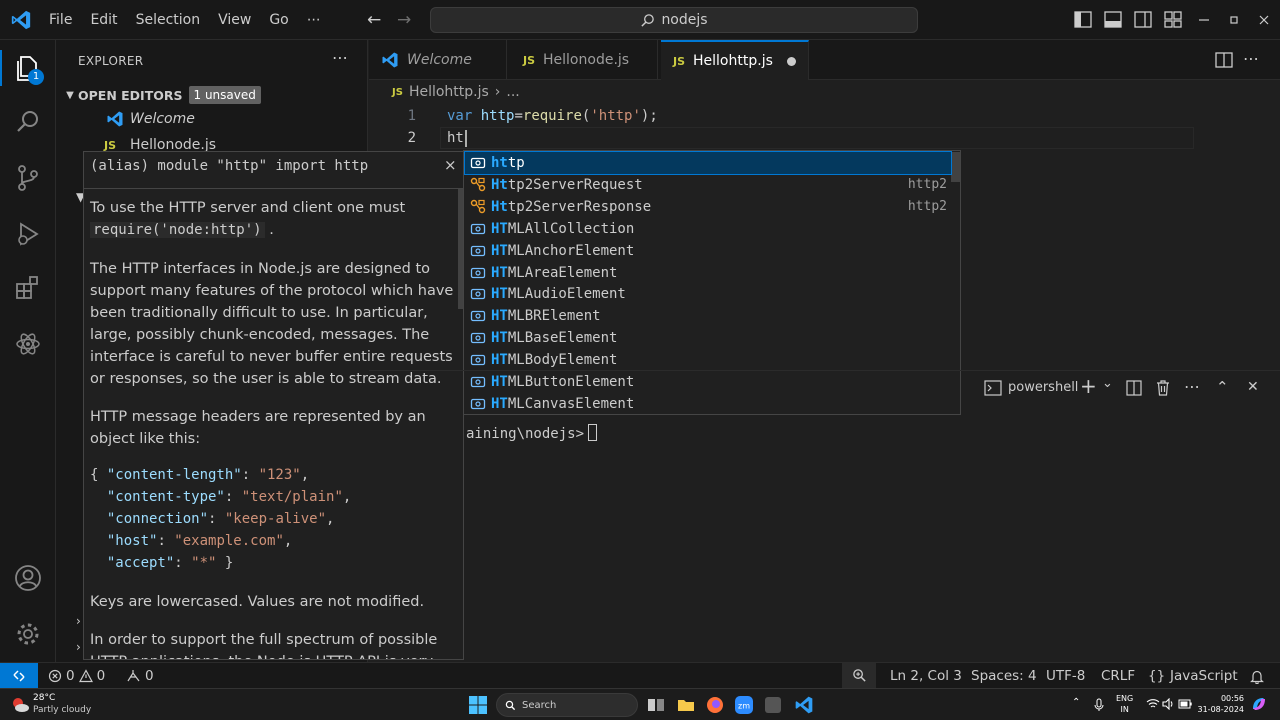 This screenshot has width=1280, height=720. I want to click on maximize-panel-icon: ⌃, so click(1222, 387).